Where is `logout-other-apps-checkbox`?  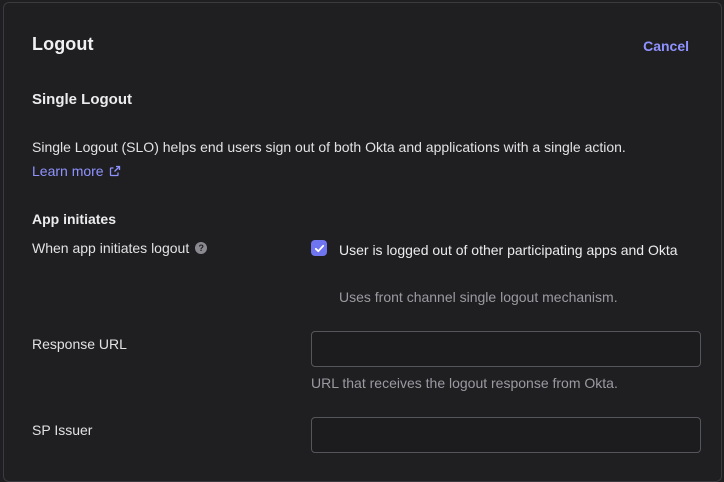
logout-other-apps-checkbox is located at coordinates (319, 248).